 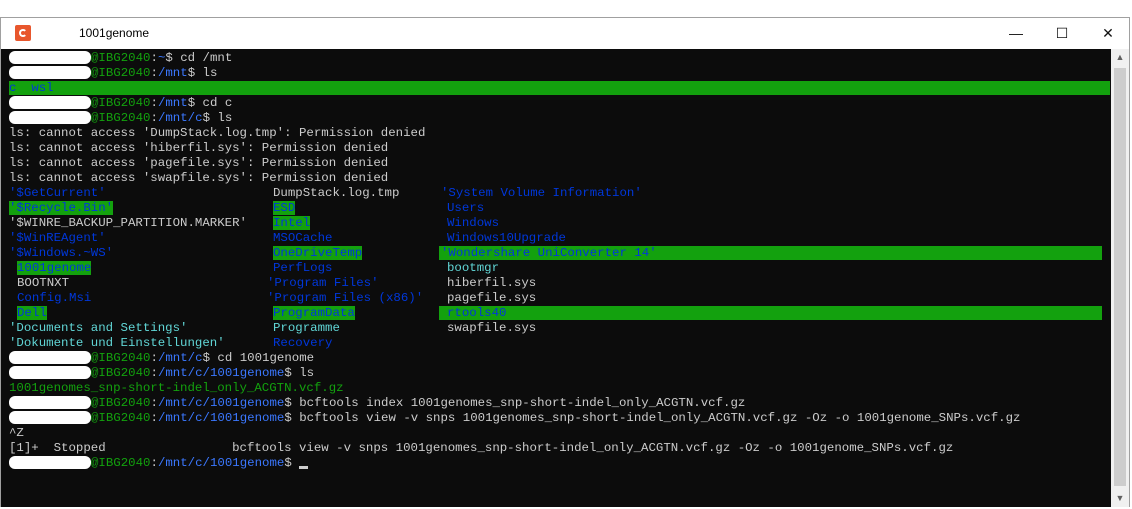 What do you see at coordinates (541, 193) in the screenshot?
I see `listing-entry: 'System Volume Information'` at bounding box center [541, 193].